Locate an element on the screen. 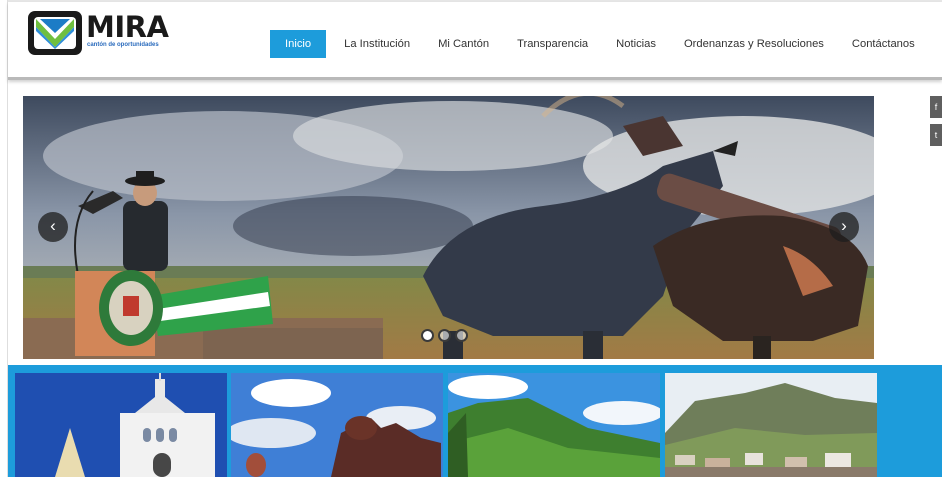 The height and width of the screenshot is (477, 942). slider-next-button: › is located at coordinates (844, 227).